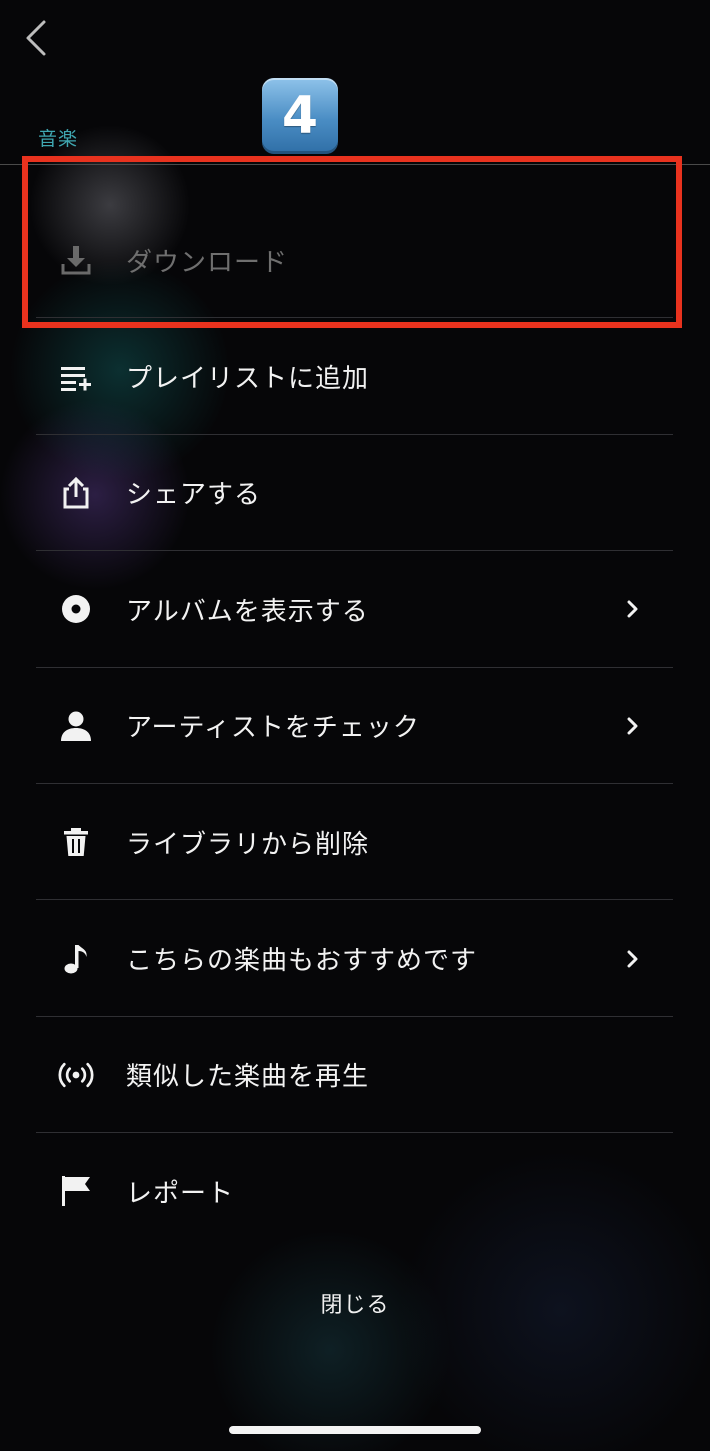 This screenshot has width=710, height=1451. What do you see at coordinates (302, 961) in the screenshot?
I see `menu-item-label: こちらの楽曲もおすすめです` at bounding box center [302, 961].